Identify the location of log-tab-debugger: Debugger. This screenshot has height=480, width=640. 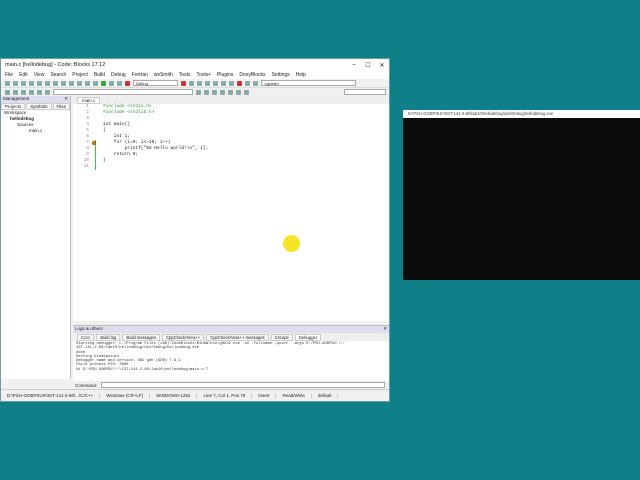
(308, 337).